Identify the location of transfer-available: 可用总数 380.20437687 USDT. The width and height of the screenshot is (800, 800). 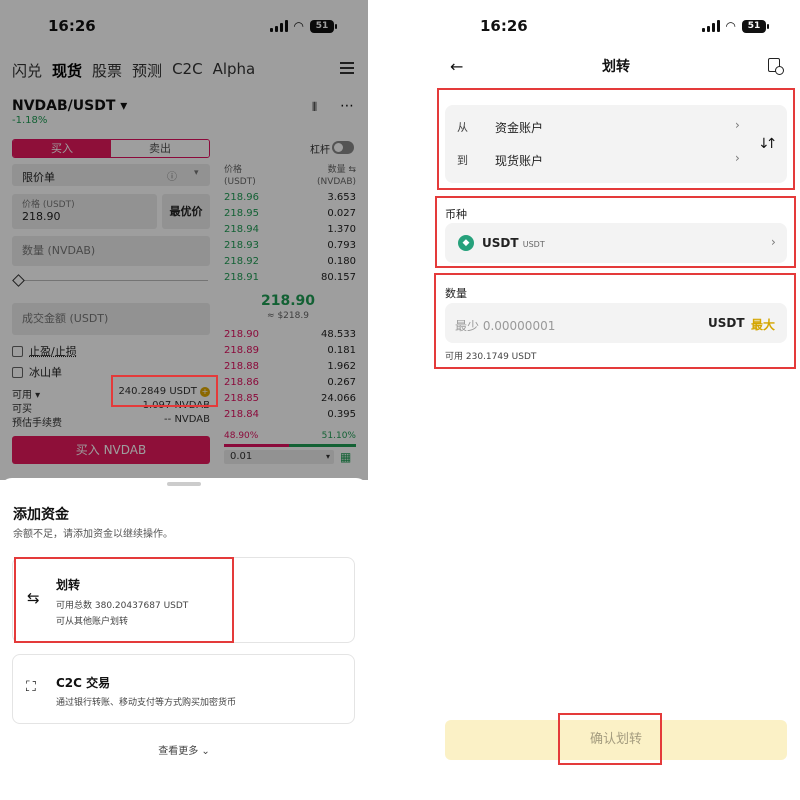
(122, 606).